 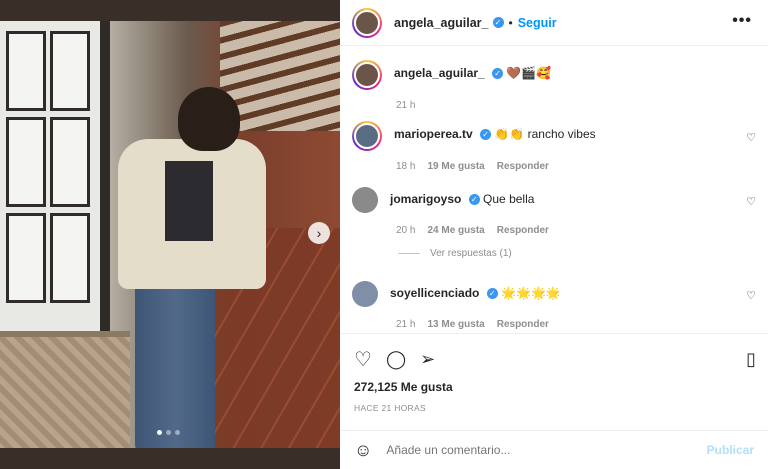 What do you see at coordinates (396, 359) in the screenshot?
I see `comment-icon: ◯` at bounding box center [396, 359].